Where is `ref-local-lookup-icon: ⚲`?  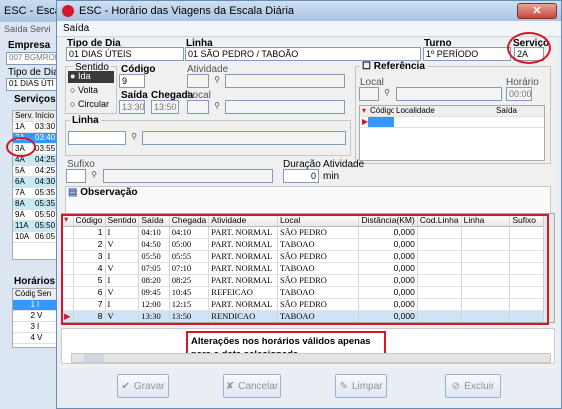 ref-local-lookup-icon: ⚲ is located at coordinates (387, 93).